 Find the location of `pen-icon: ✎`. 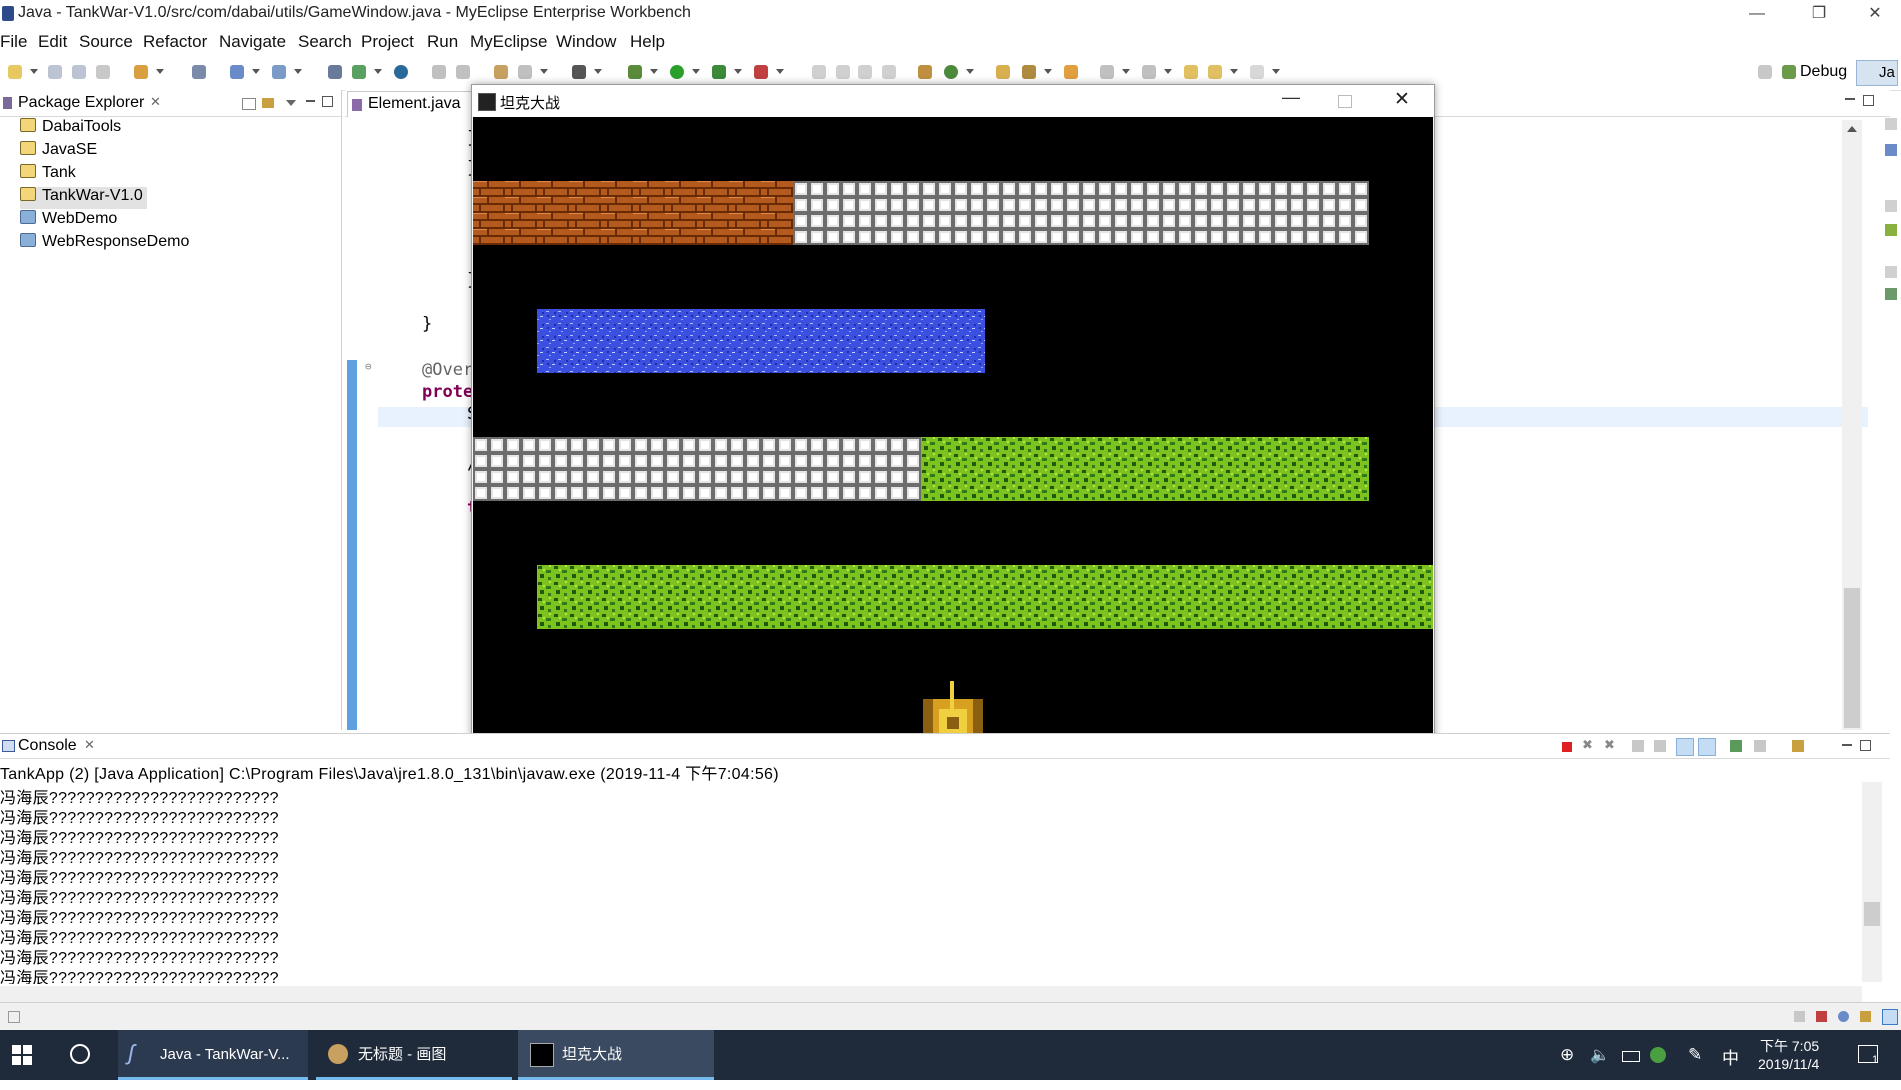

pen-icon: ✎ is located at coordinates (1695, 1055).